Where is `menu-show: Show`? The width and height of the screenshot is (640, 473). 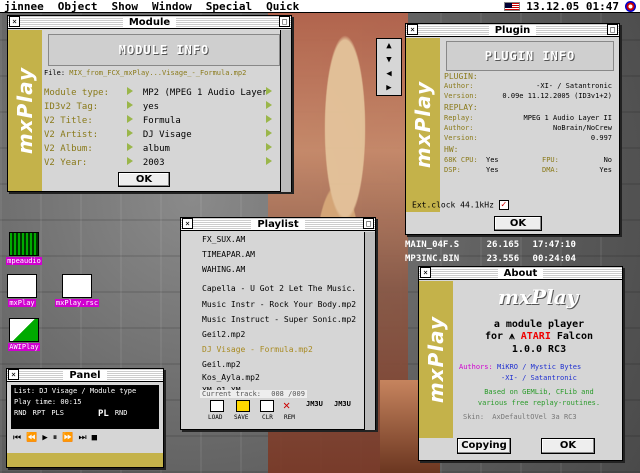
menu-show: Show is located at coordinates (125, 6).